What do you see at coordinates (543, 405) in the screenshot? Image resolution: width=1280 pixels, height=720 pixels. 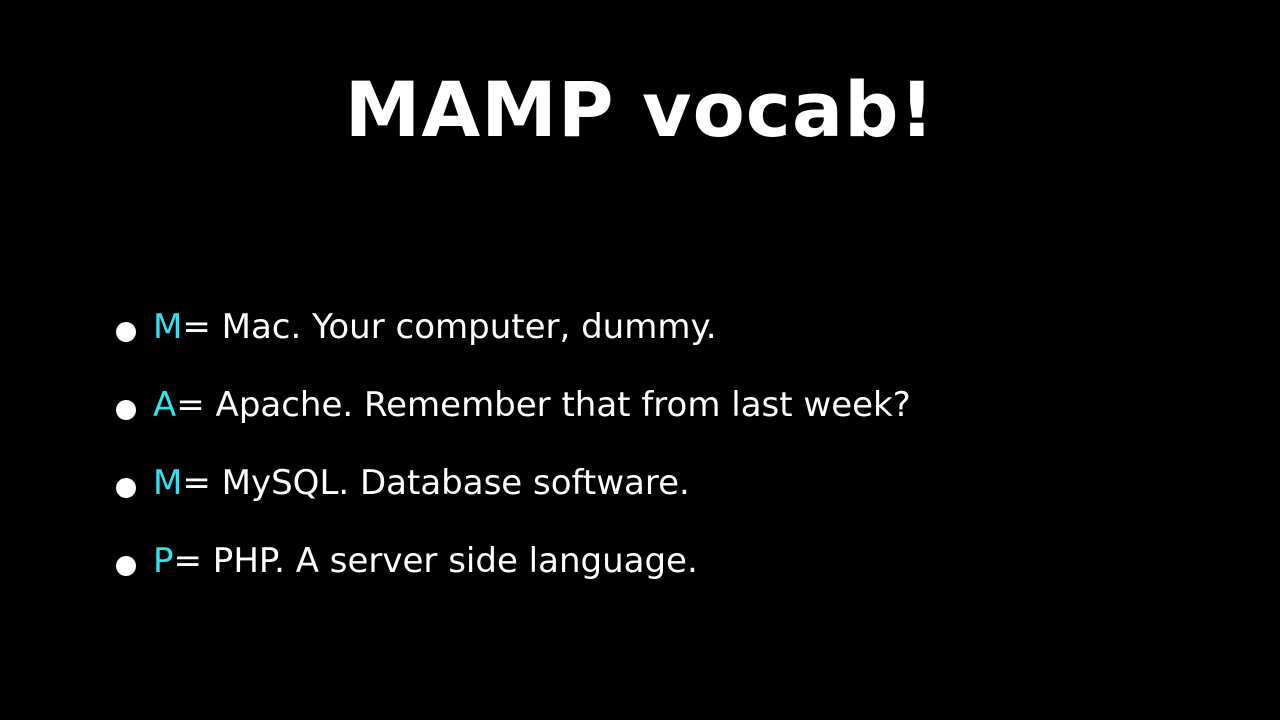 I see `bullet-text: = Apache. Remember that from last week?` at bounding box center [543, 405].